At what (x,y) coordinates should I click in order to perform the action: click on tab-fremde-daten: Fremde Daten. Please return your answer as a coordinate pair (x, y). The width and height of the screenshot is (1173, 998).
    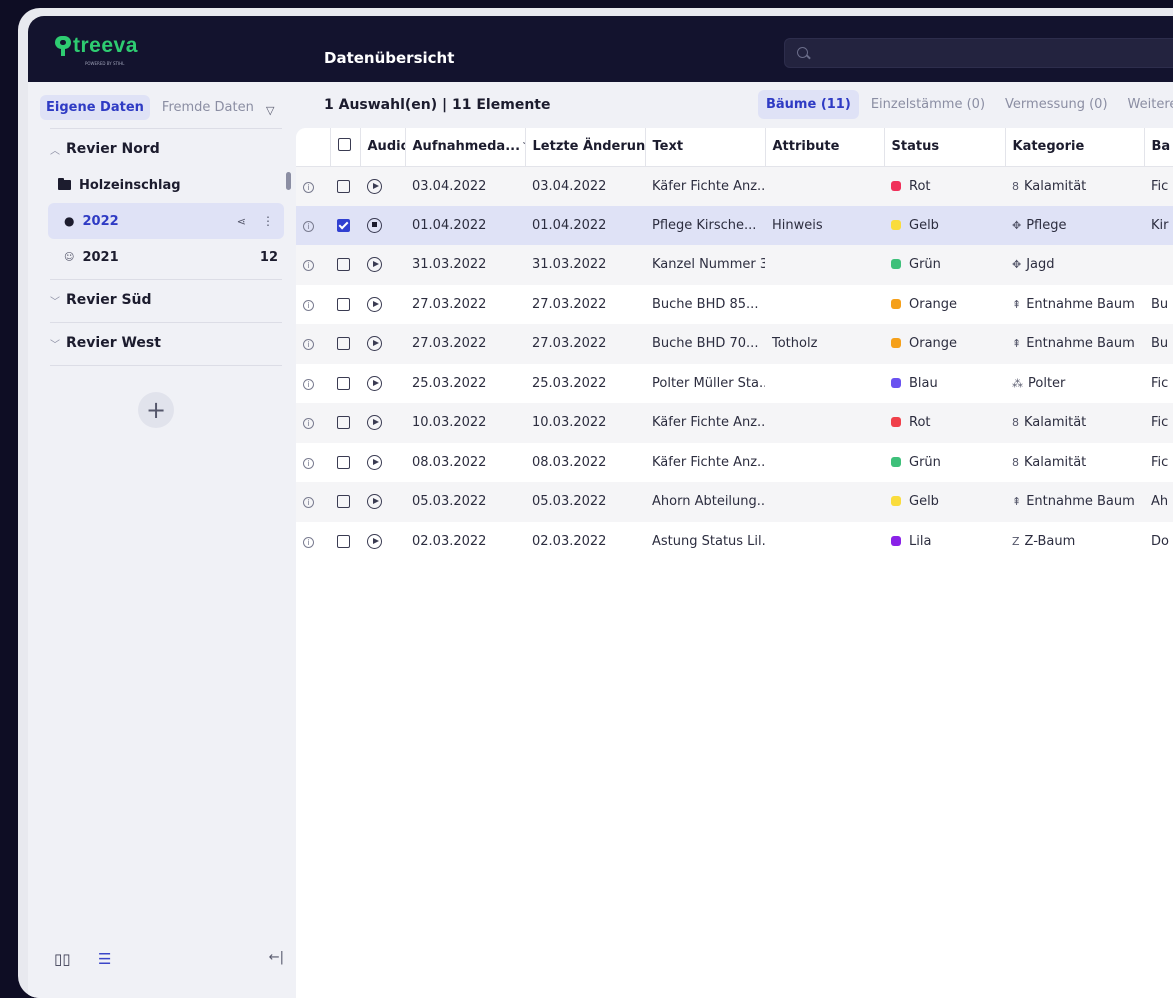
    Looking at the image, I should click on (208, 107).